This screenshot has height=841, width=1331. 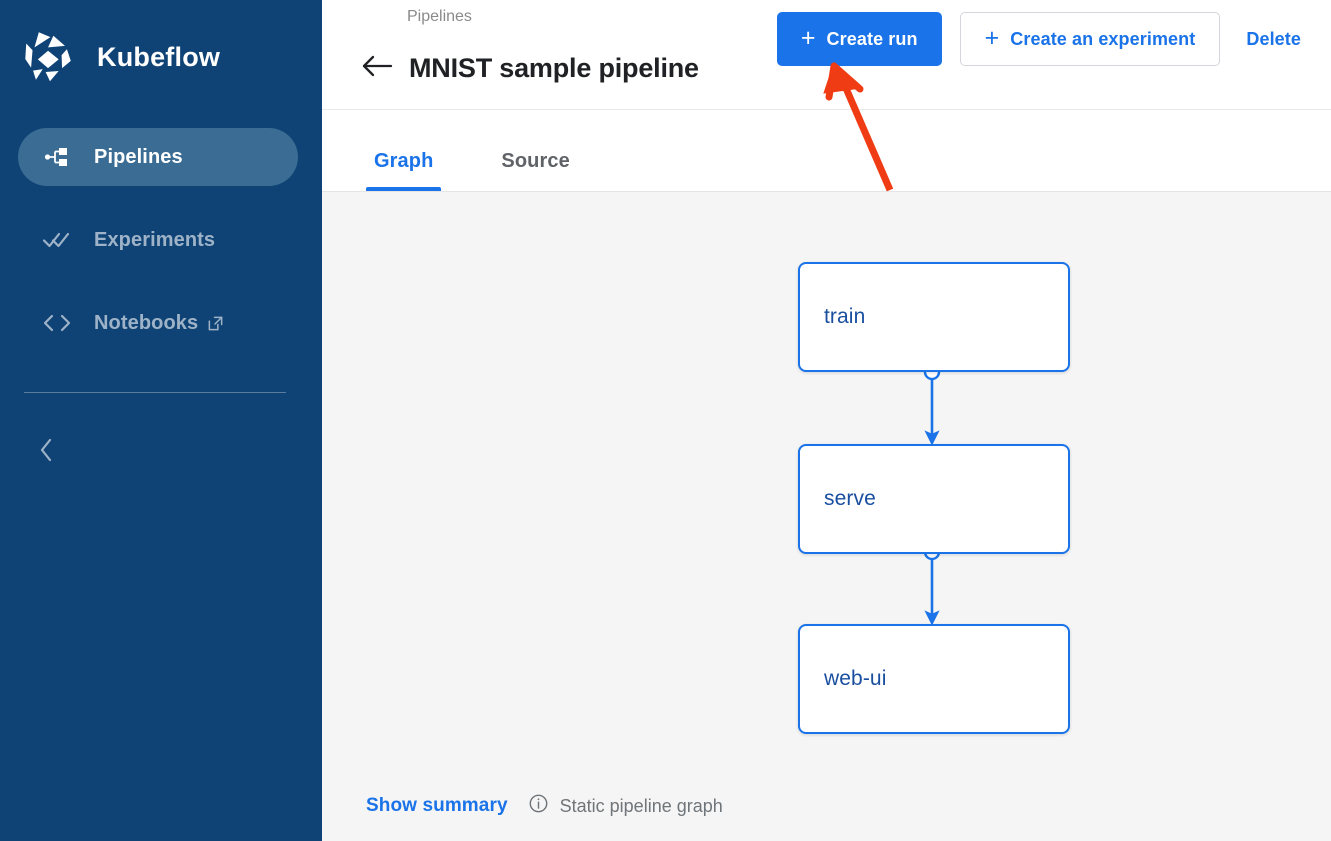 What do you see at coordinates (535, 170) in the screenshot?
I see `tab-source: Source` at bounding box center [535, 170].